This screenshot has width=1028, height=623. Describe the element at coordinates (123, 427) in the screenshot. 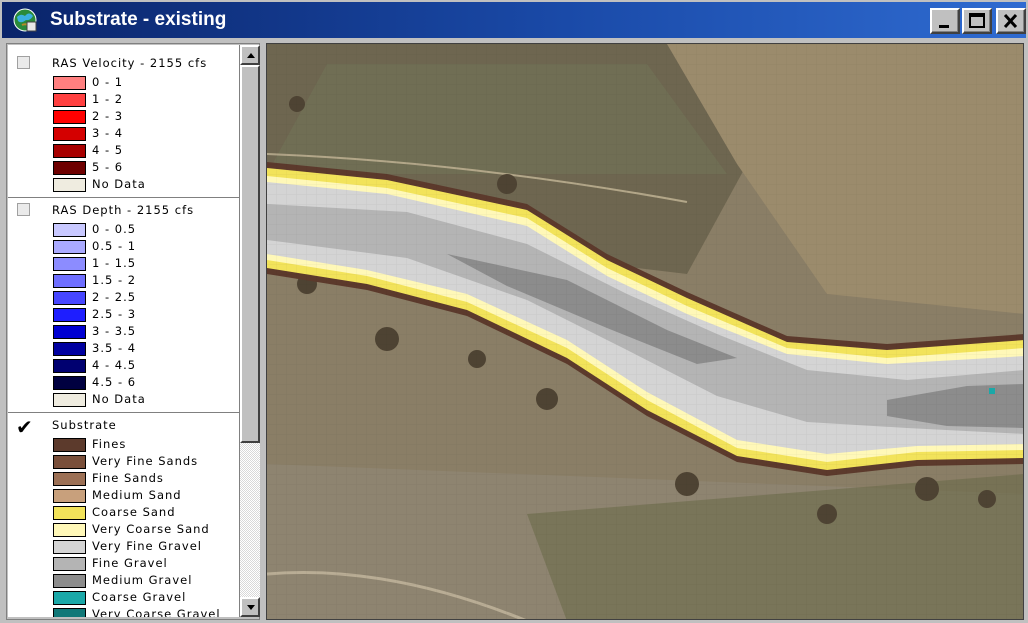

I see `layer-2-header: ✔ Substrate` at that location.